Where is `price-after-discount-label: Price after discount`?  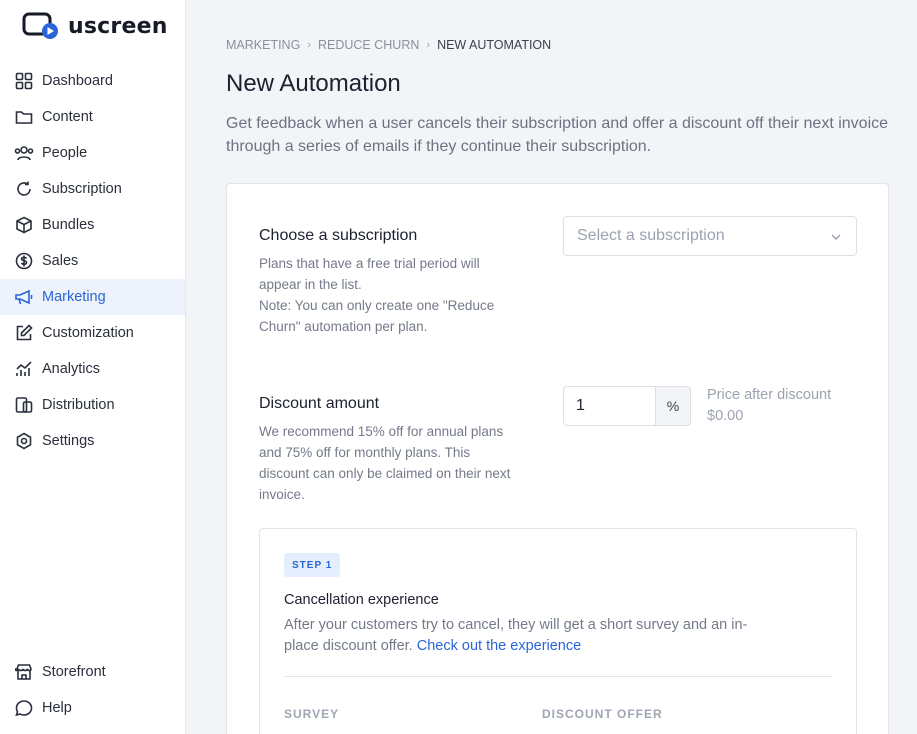 price-after-discount-label: Price after discount is located at coordinates (769, 395).